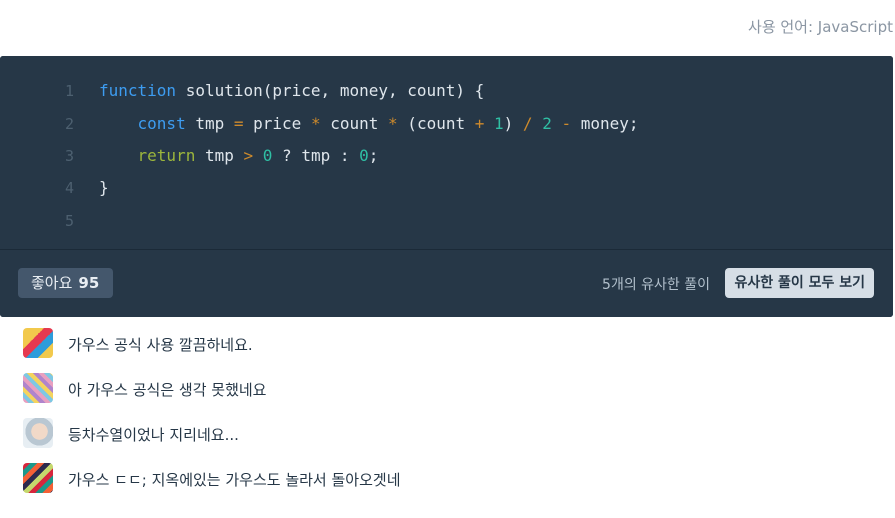  I want to click on line-number: 4, so click(69, 188).